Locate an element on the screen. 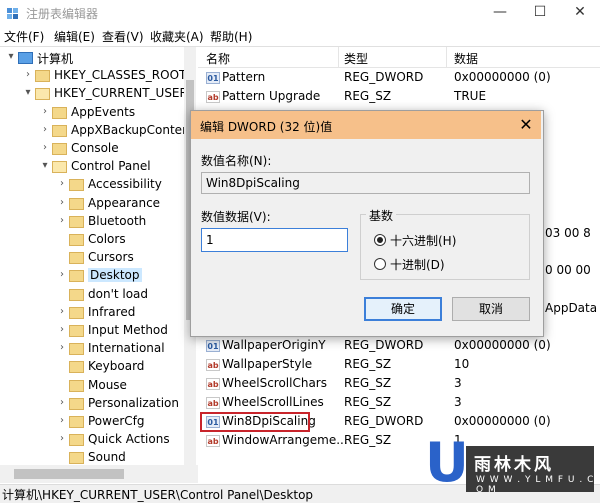 The width and height of the screenshot is (600, 503). watermark-url: W W W . Y L M F U . C O M is located at coordinates (535, 485).